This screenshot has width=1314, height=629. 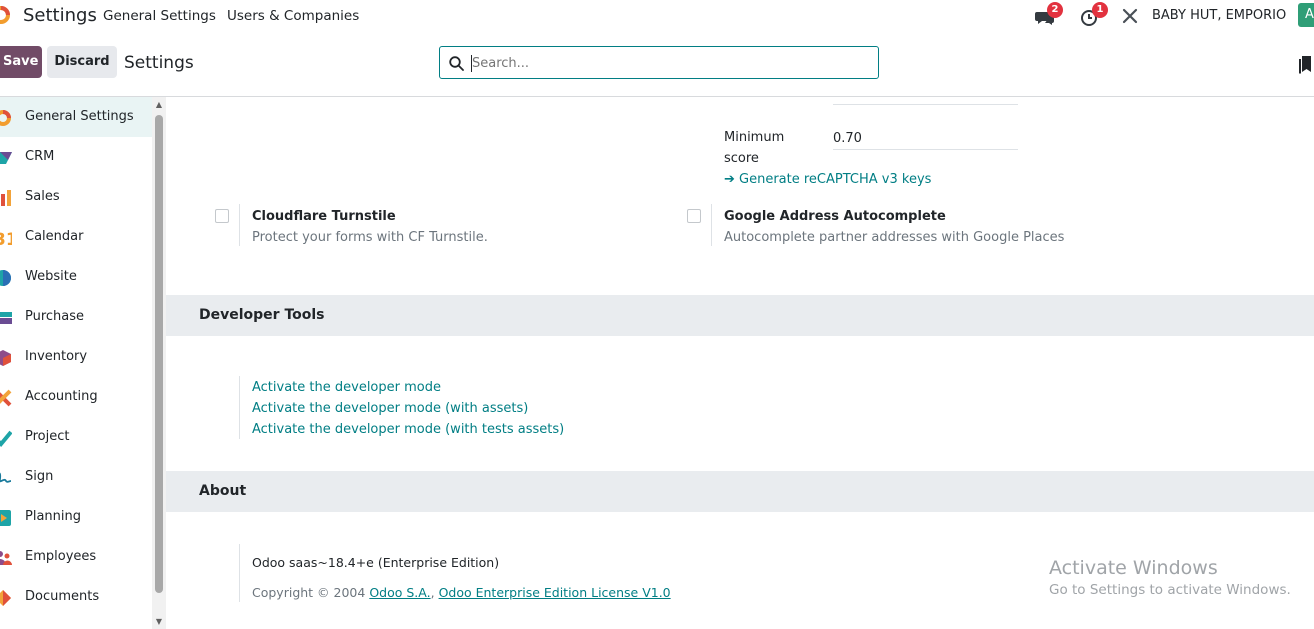 What do you see at coordinates (159, 354) in the screenshot?
I see `scrollbar-thumb` at bounding box center [159, 354].